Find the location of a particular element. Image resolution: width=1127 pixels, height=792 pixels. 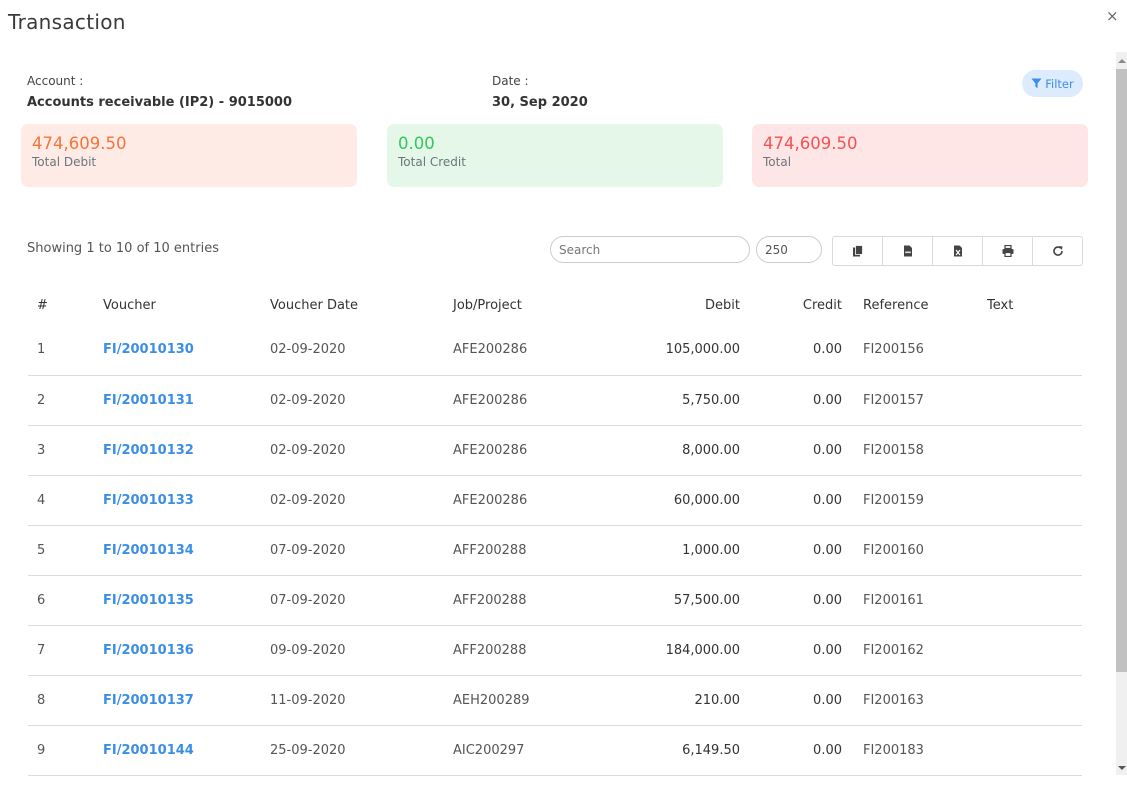

column-header-job-project: Job/Project is located at coordinates (523, 305).